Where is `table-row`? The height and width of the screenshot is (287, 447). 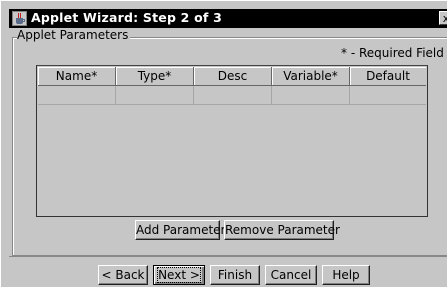
table-row is located at coordinates (232, 95).